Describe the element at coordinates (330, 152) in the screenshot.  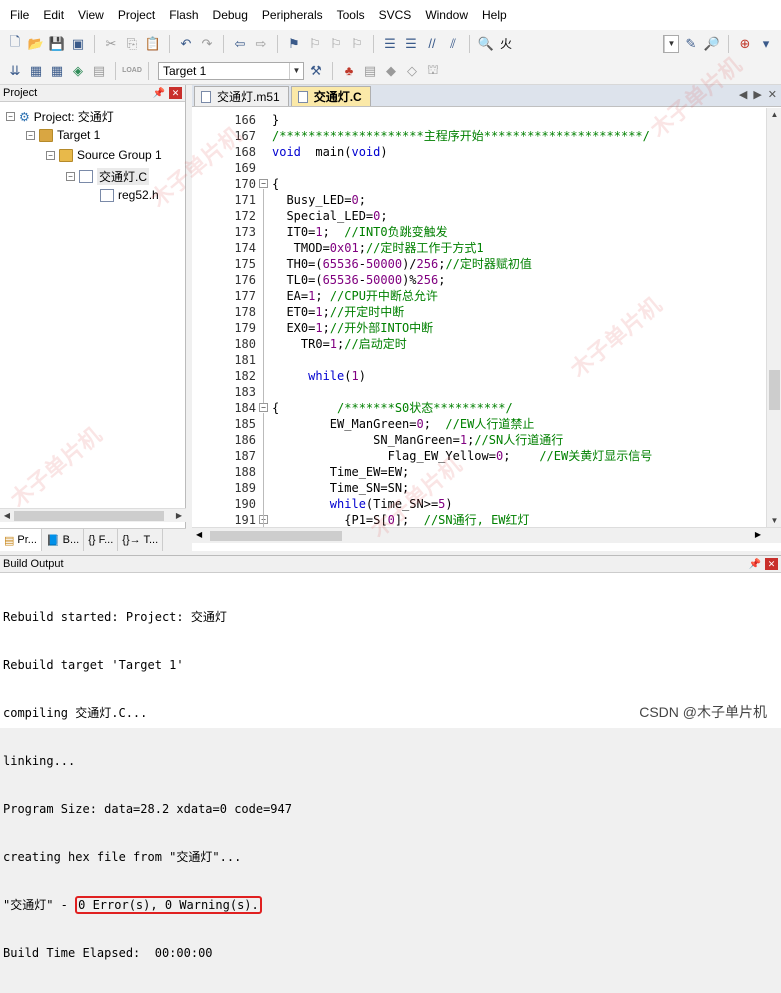
I see `code-text: void main(void)` at that location.